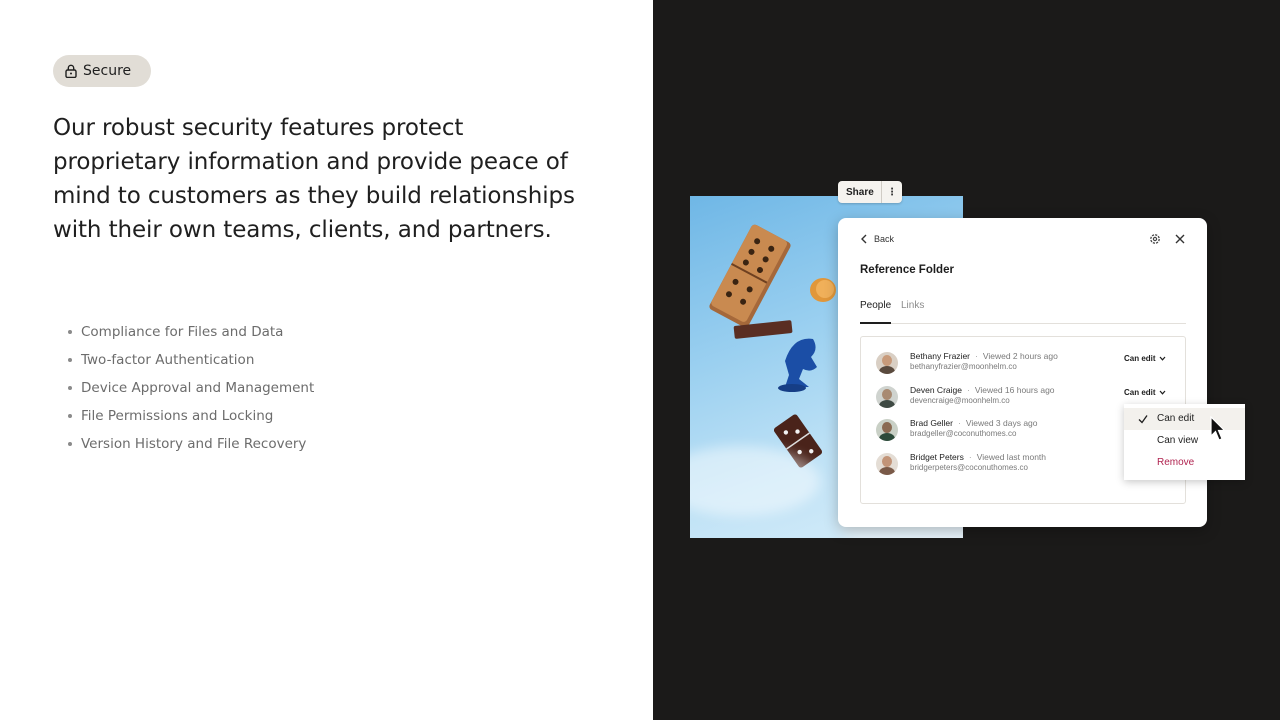 The width and height of the screenshot is (1280, 720). I want to click on checkmark-icon, so click(1143, 419).